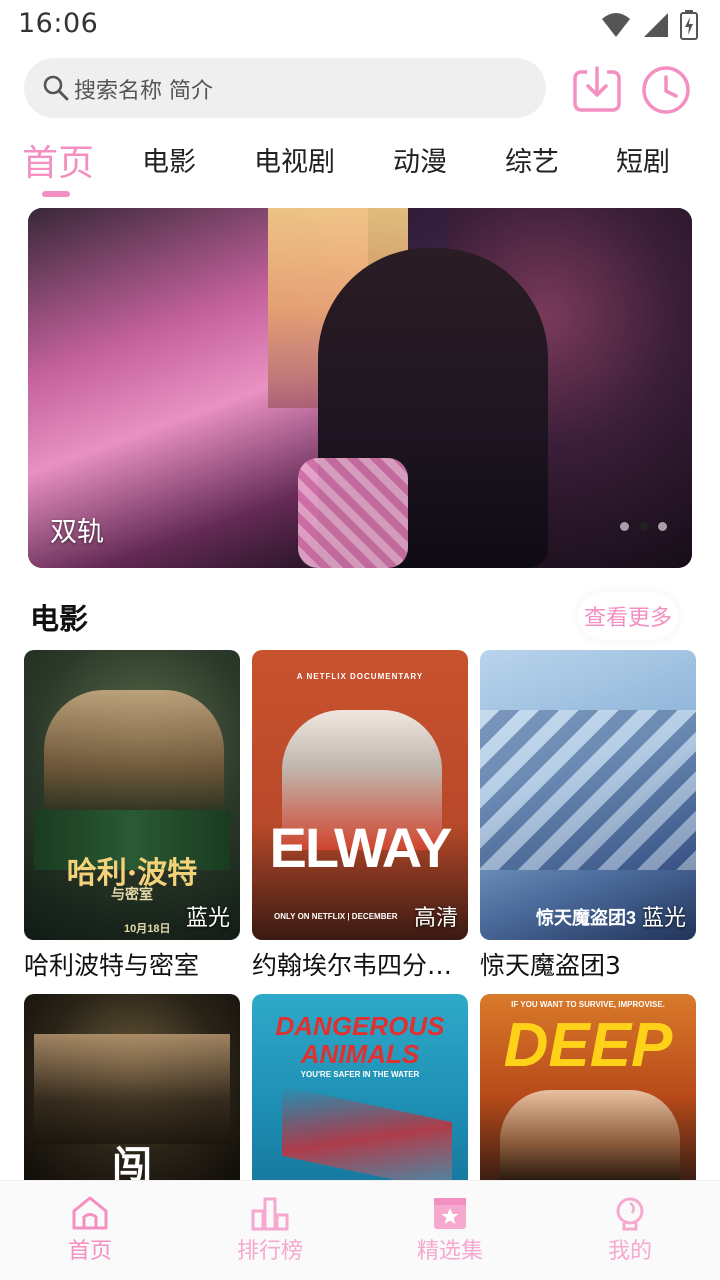 This screenshot has height=1280, width=720. What do you see at coordinates (629, 1251) in the screenshot?
I see `nav-label: 我的` at bounding box center [629, 1251].